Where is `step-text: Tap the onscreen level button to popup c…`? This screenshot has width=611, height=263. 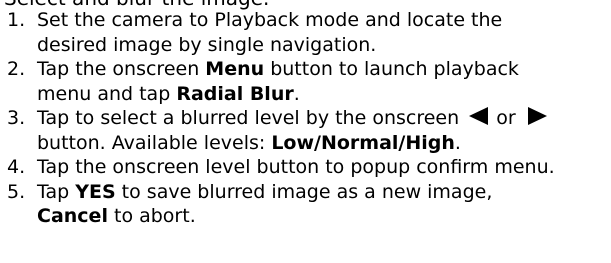 step-text: Tap the onscreen level button to popup c… is located at coordinates (296, 167).